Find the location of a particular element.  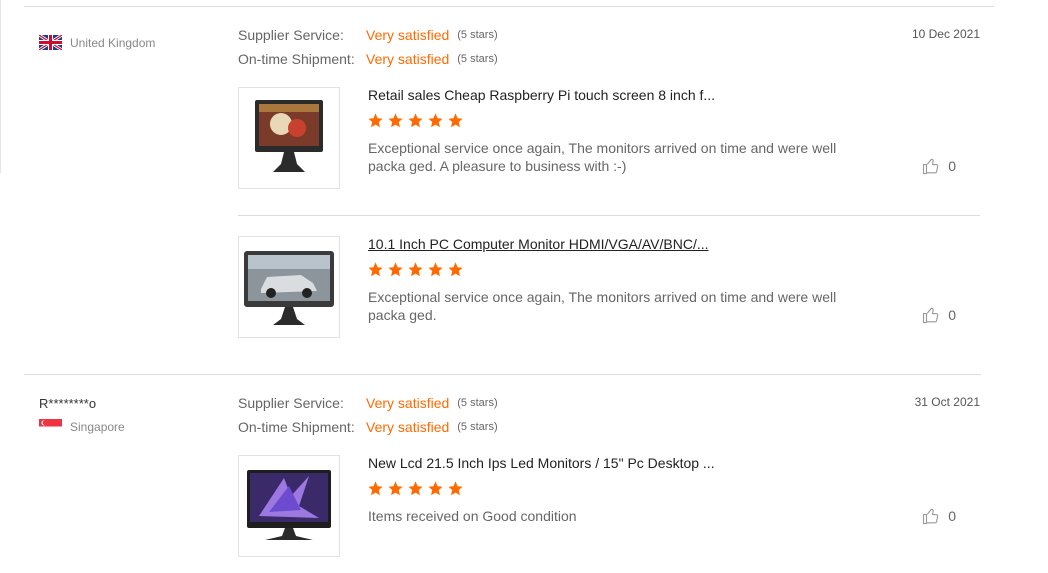

reviewer-country: Singapore is located at coordinates (82, 426).